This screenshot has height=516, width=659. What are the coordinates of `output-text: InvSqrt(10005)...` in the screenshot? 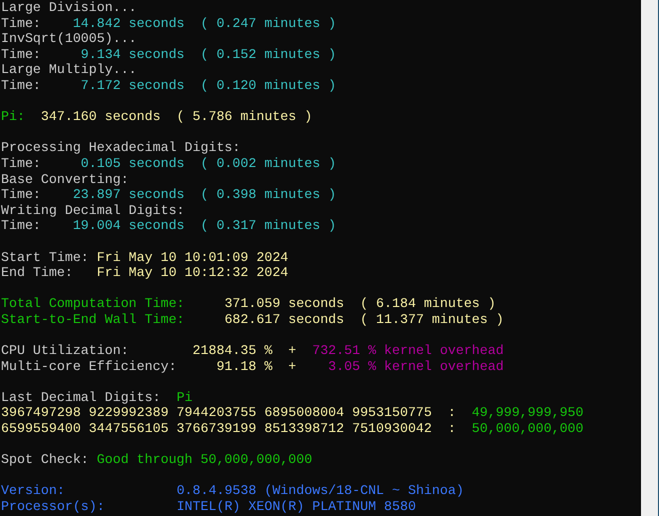 It's located at (69, 38).